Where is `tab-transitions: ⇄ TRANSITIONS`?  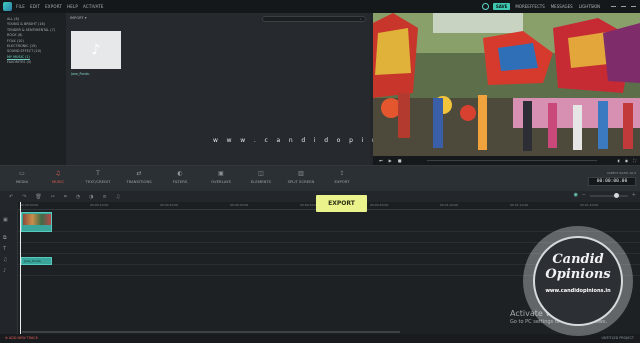
tab-transitions: ⇄ TRANSITIONS is located at coordinates (139, 177).